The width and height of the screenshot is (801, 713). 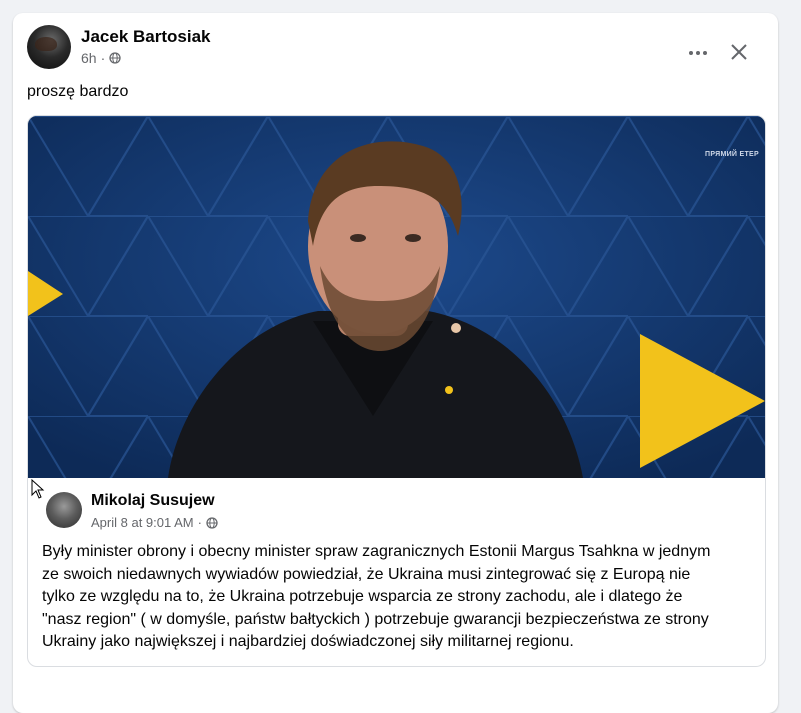 What do you see at coordinates (49, 47) in the screenshot?
I see `author-avatar` at bounding box center [49, 47].